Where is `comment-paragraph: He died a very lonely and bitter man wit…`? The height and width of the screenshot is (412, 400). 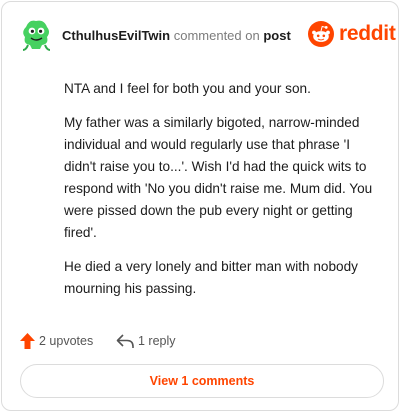
comment-paragraph: He died a very lonely and bitter man wit… is located at coordinates (211, 277).